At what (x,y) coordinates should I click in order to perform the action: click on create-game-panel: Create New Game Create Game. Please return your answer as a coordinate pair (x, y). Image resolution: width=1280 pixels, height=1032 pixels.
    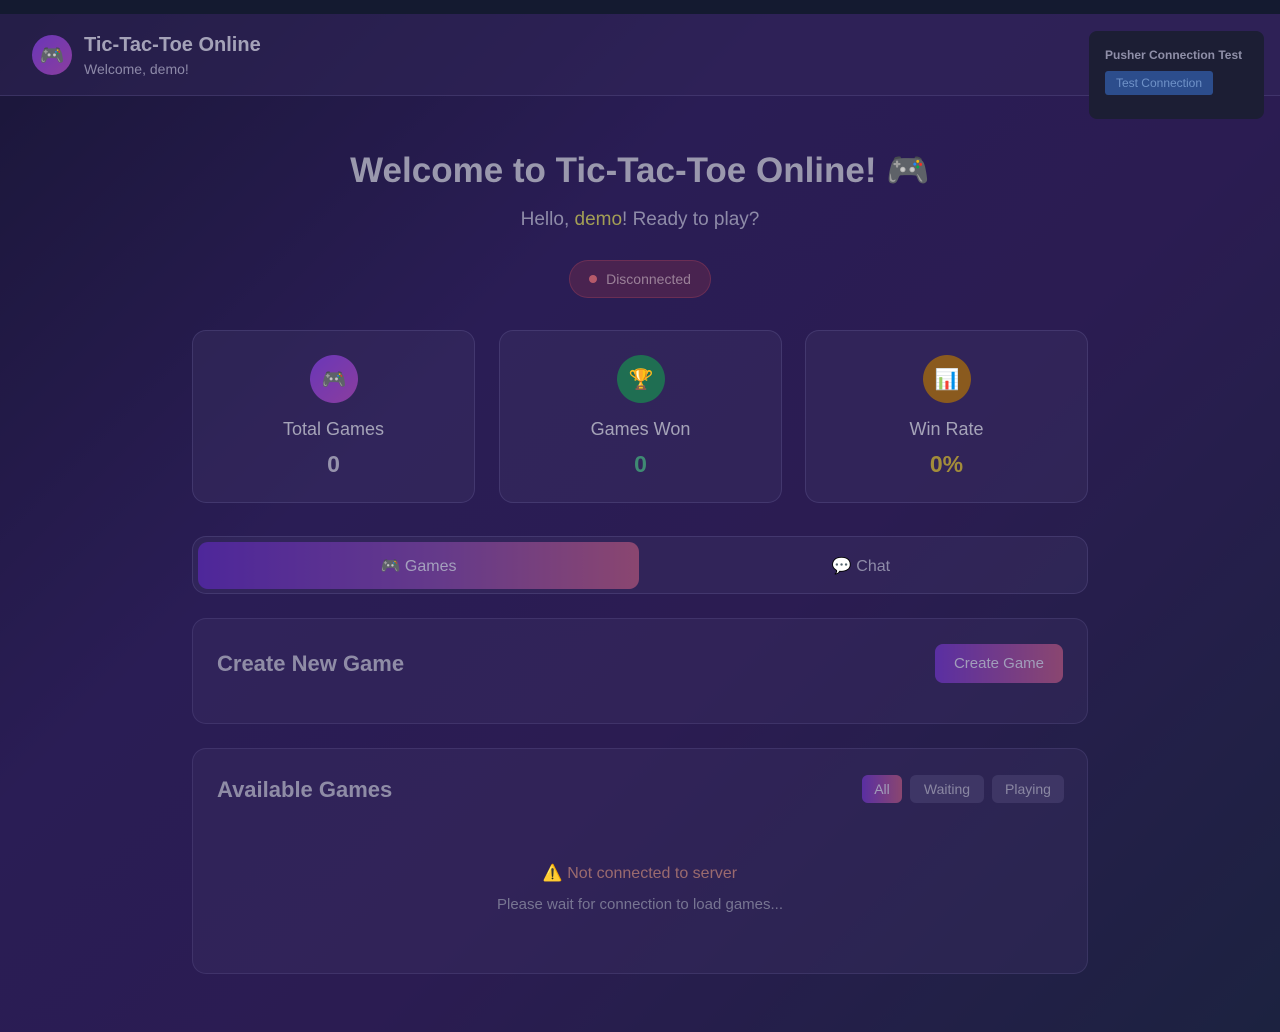
    Looking at the image, I should click on (640, 671).